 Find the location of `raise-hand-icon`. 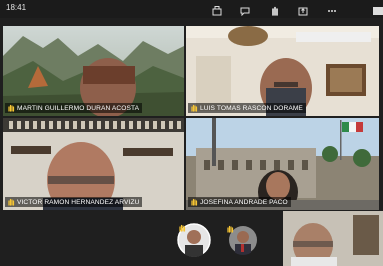

raise-hand-icon is located at coordinates (275, 9).